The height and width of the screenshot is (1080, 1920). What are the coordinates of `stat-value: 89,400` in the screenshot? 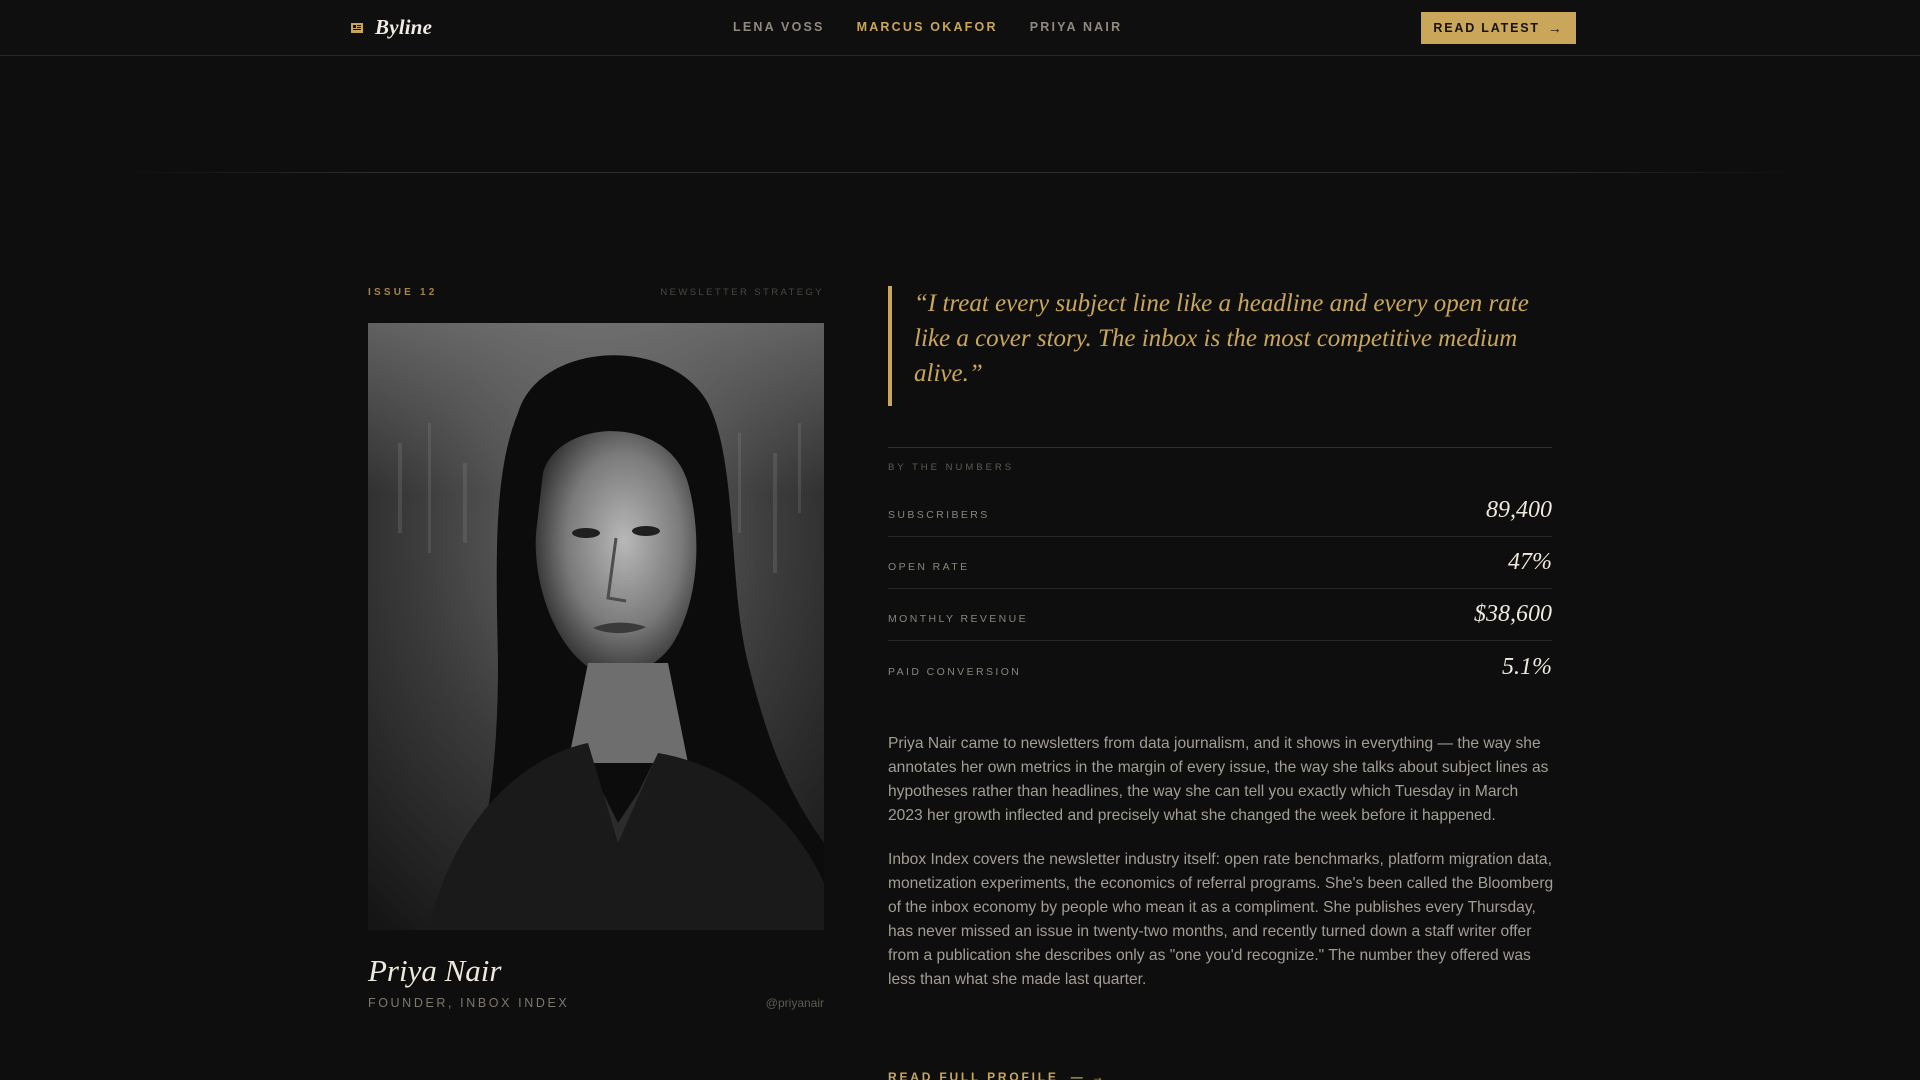 It's located at (1519, 510).